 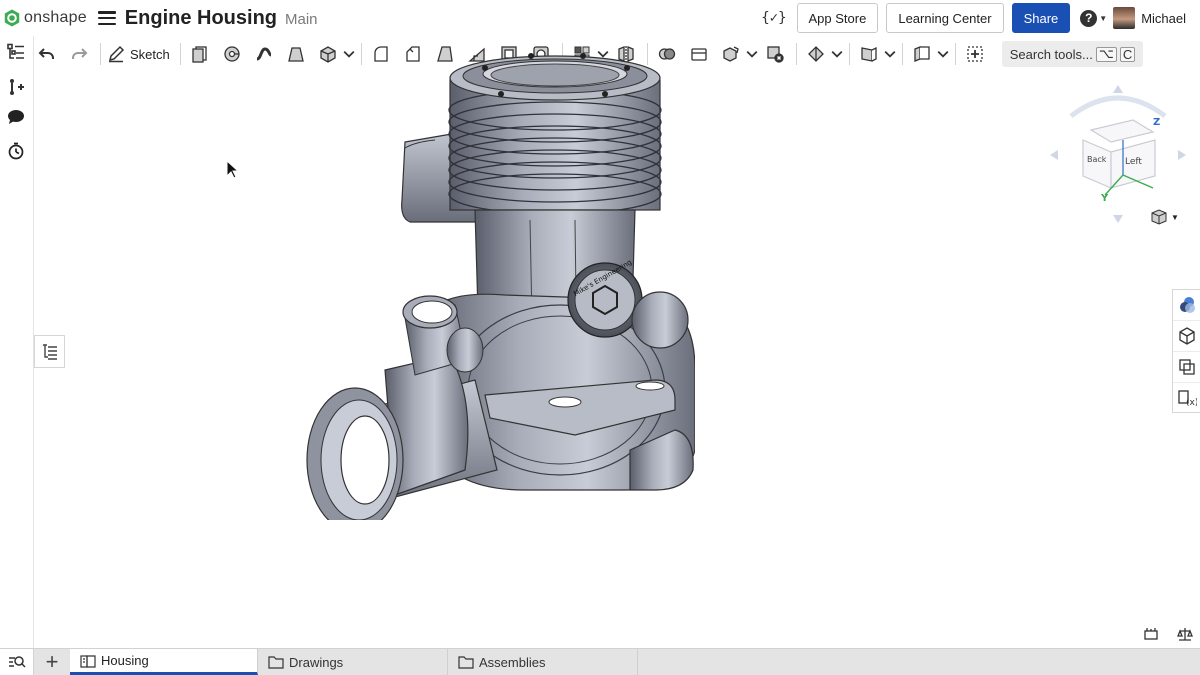 I want to click on tab-assemblies: Assemblies, so click(x=543, y=662).